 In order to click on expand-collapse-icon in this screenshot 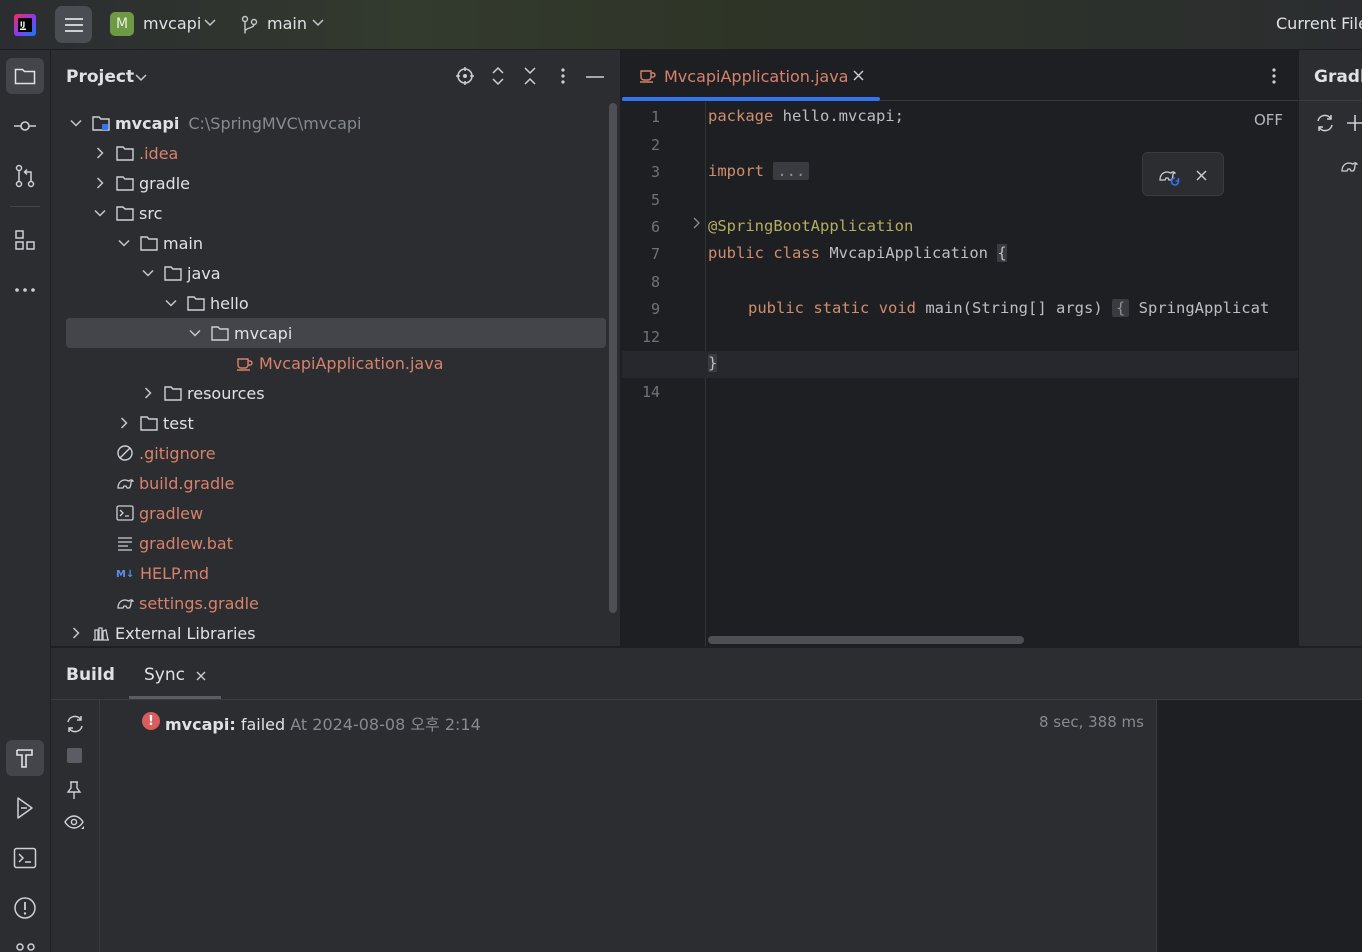, I will do `click(498, 76)`.